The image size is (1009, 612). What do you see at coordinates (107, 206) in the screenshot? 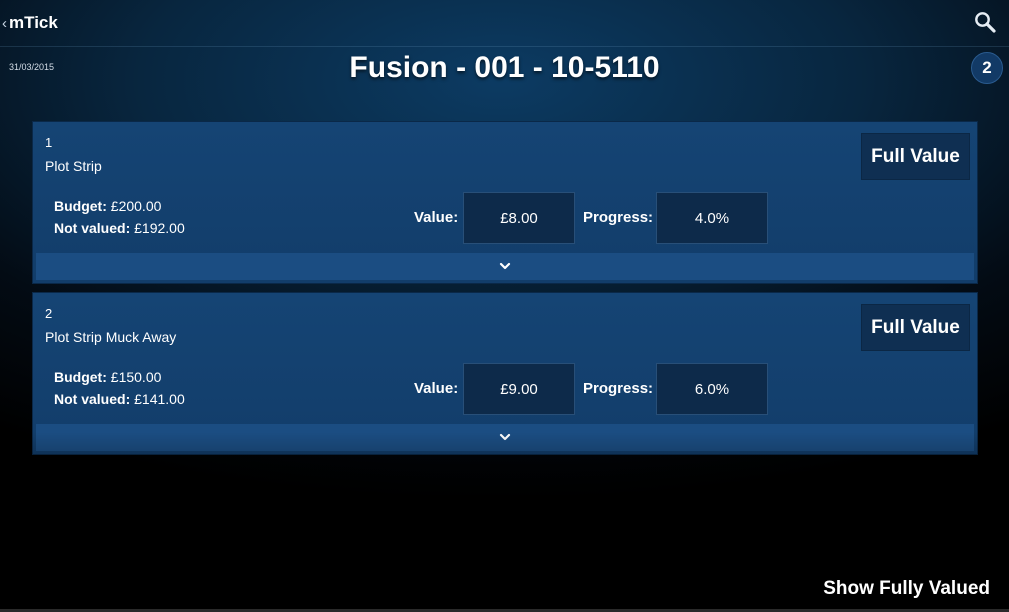
I see `budget-line: Budget: £200.00` at bounding box center [107, 206].